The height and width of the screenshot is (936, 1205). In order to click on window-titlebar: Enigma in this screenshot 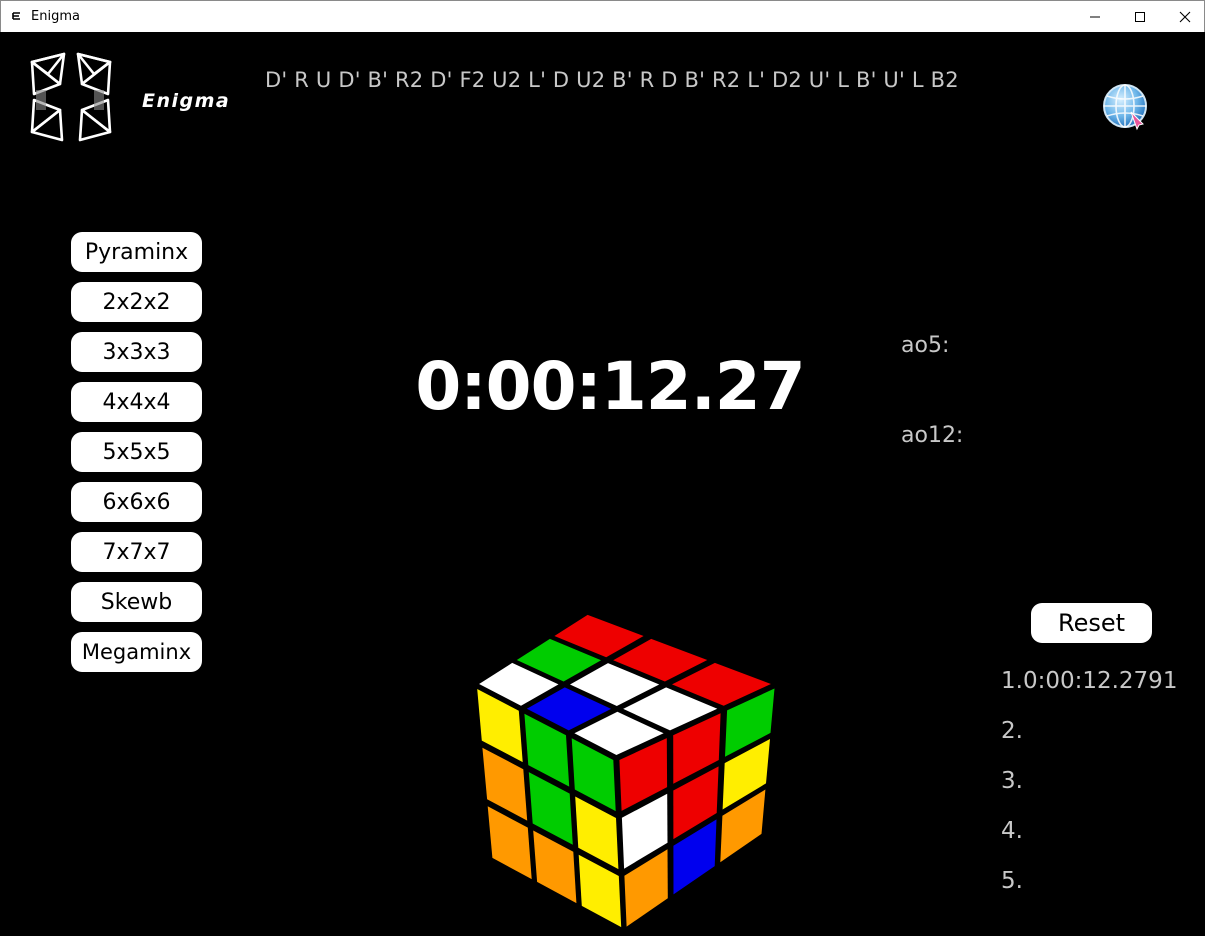, I will do `click(602, 16)`.